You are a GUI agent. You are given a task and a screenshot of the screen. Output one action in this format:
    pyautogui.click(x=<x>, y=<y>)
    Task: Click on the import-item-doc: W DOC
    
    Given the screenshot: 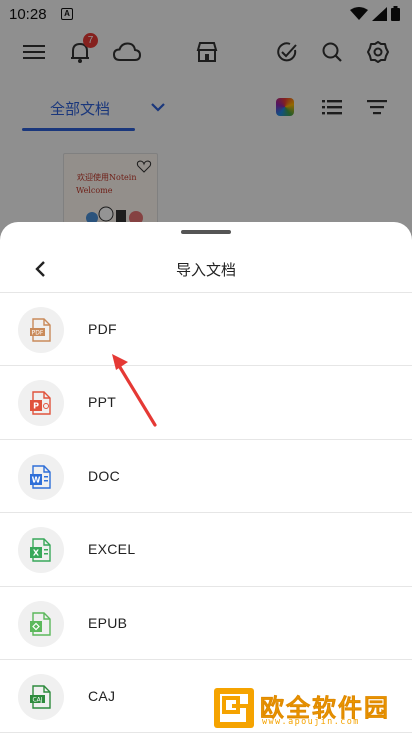 What is the action you would take?
    pyautogui.click(x=206, y=477)
    